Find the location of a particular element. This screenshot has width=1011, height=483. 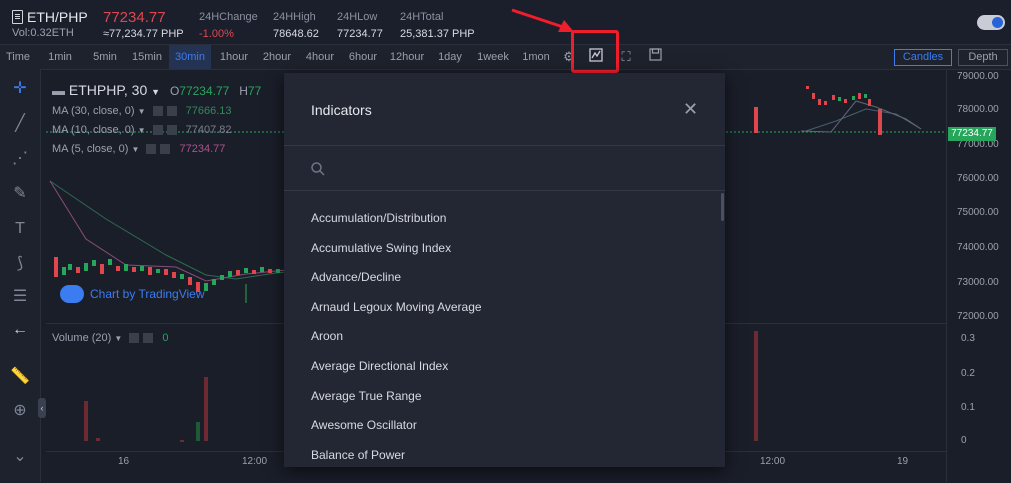

zoom-in-icon: ⊕ is located at coordinates (20, 411).